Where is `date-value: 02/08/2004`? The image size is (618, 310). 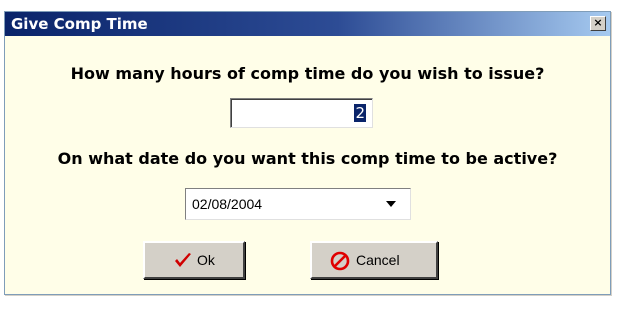 date-value: 02/08/2004 is located at coordinates (227, 204).